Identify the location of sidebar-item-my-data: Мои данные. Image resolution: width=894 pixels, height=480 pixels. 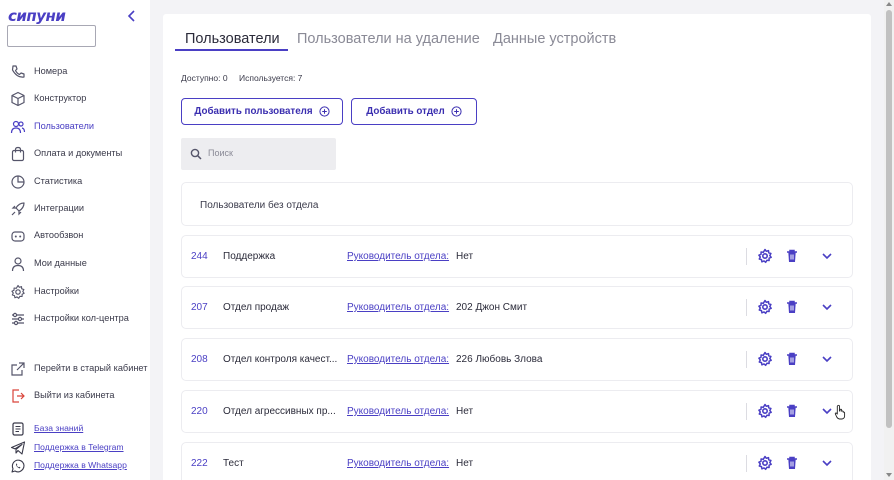
(75, 264).